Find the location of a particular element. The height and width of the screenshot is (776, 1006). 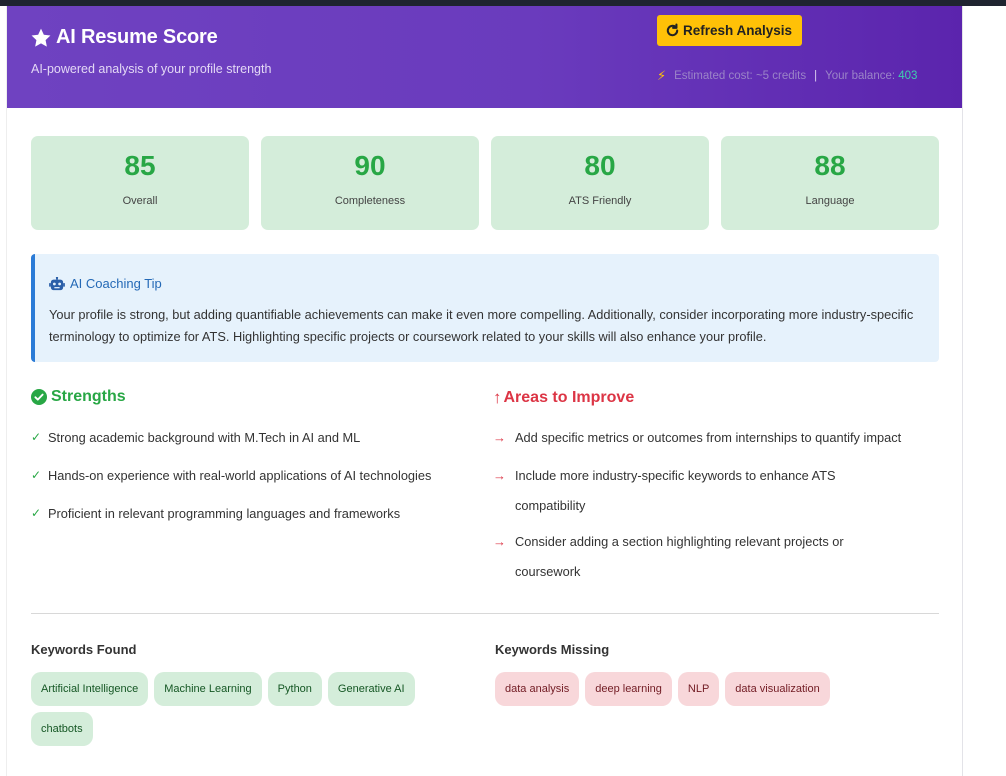

star-icon is located at coordinates (41, 37).